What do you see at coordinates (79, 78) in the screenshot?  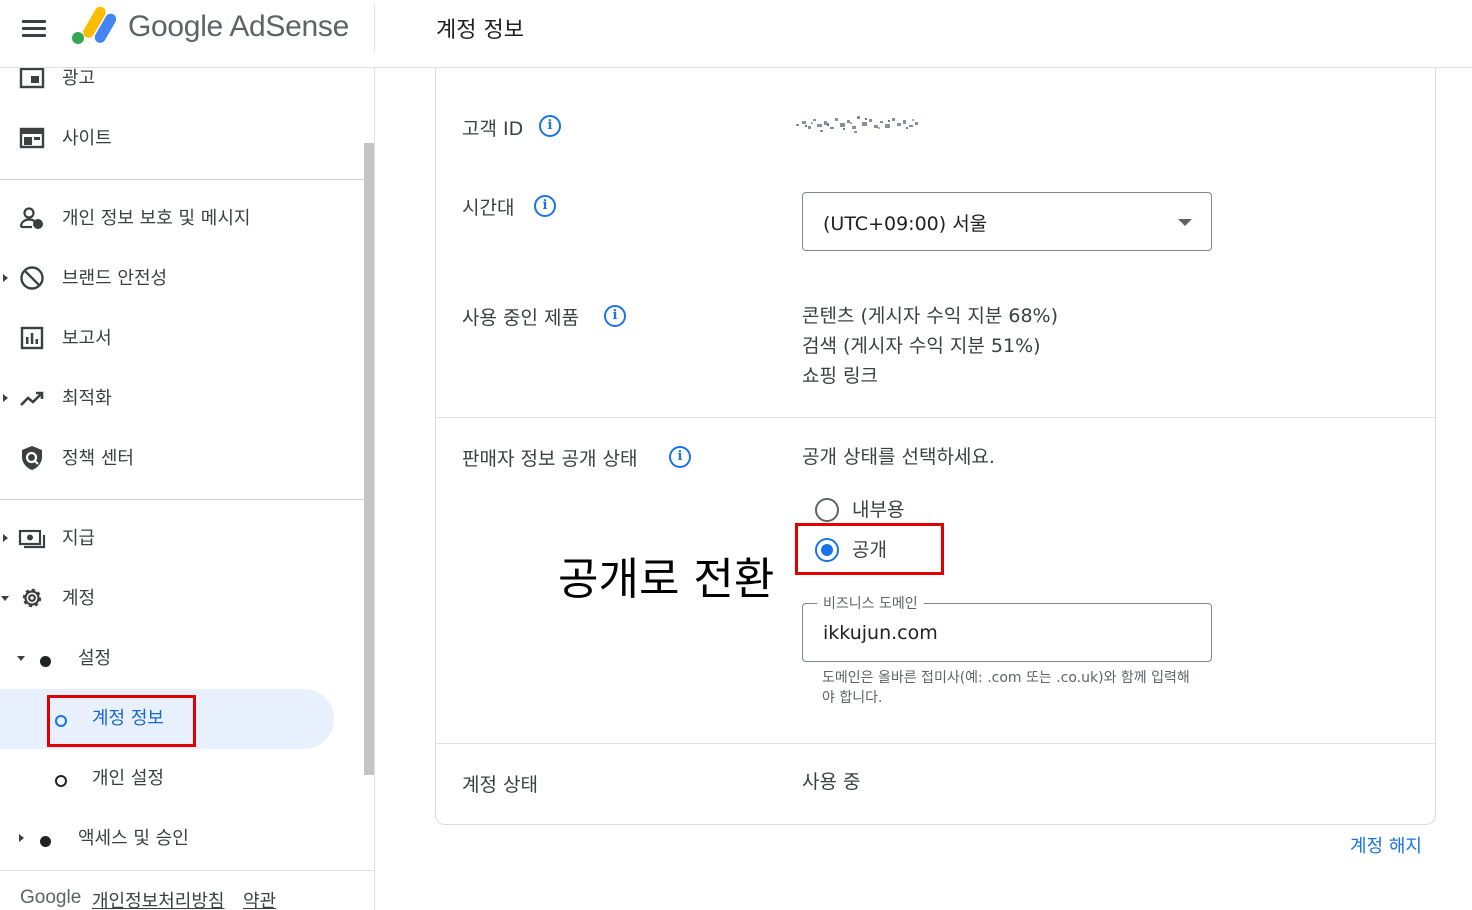 I see `sidebar-item-label: 광고` at bounding box center [79, 78].